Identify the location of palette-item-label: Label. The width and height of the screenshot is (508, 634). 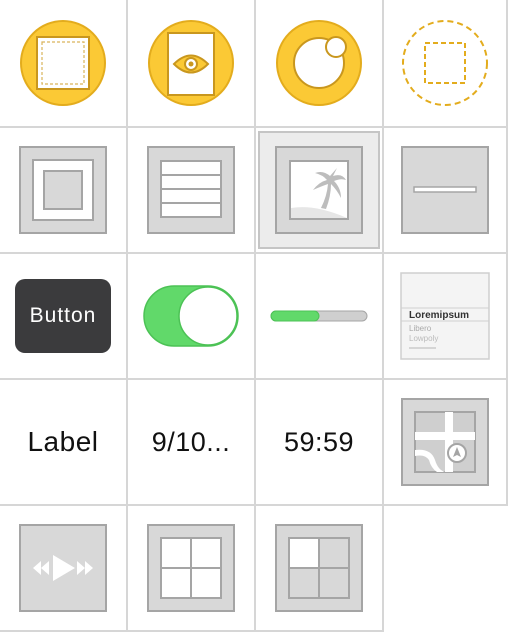
(64, 443).